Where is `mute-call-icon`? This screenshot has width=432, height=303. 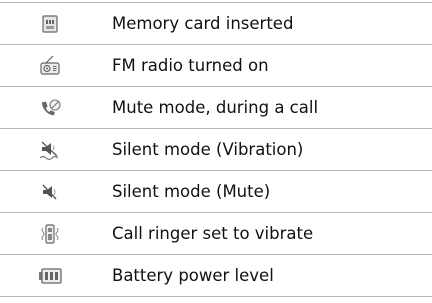
mute-call-icon is located at coordinates (50, 108).